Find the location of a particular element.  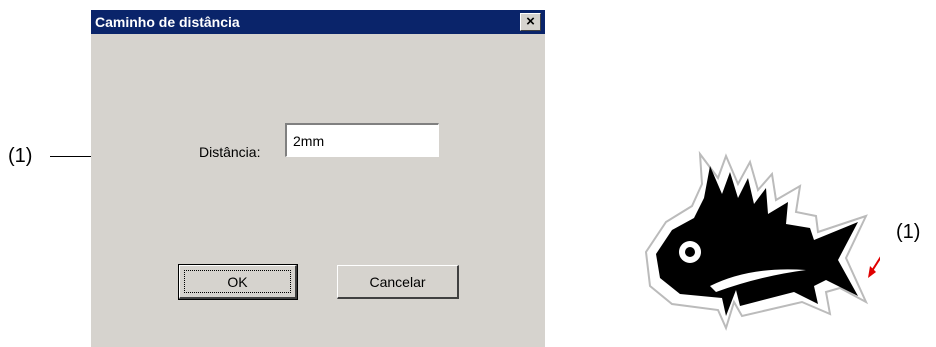

close-icon: × is located at coordinates (530, 21).